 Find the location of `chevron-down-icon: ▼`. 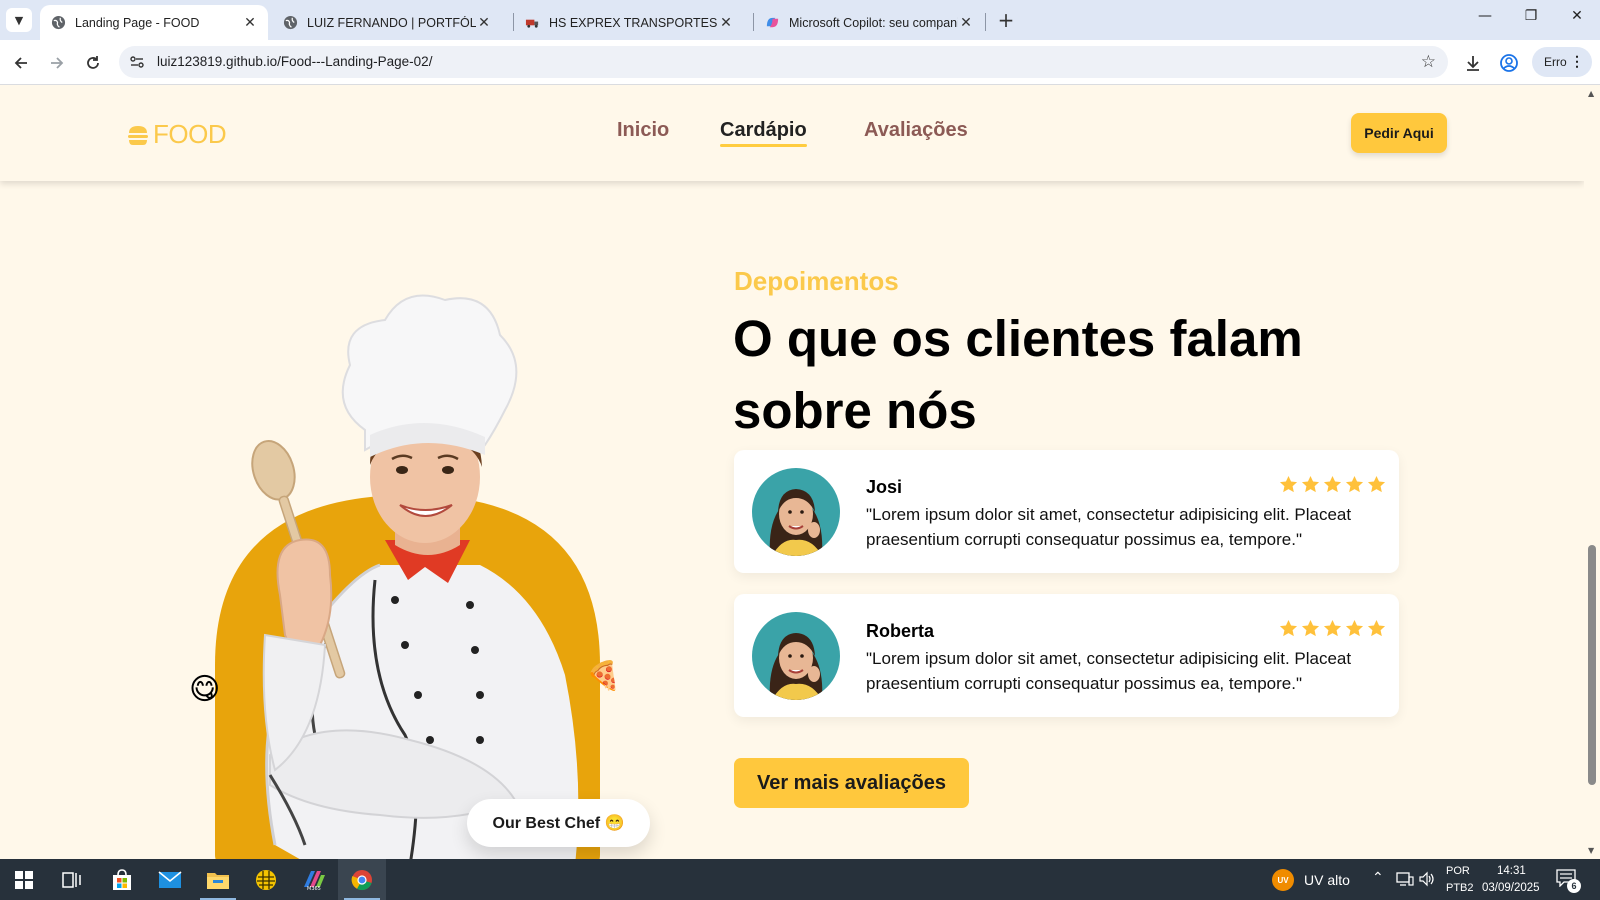

chevron-down-icon: ▼ is located at coordinates (19, 20).